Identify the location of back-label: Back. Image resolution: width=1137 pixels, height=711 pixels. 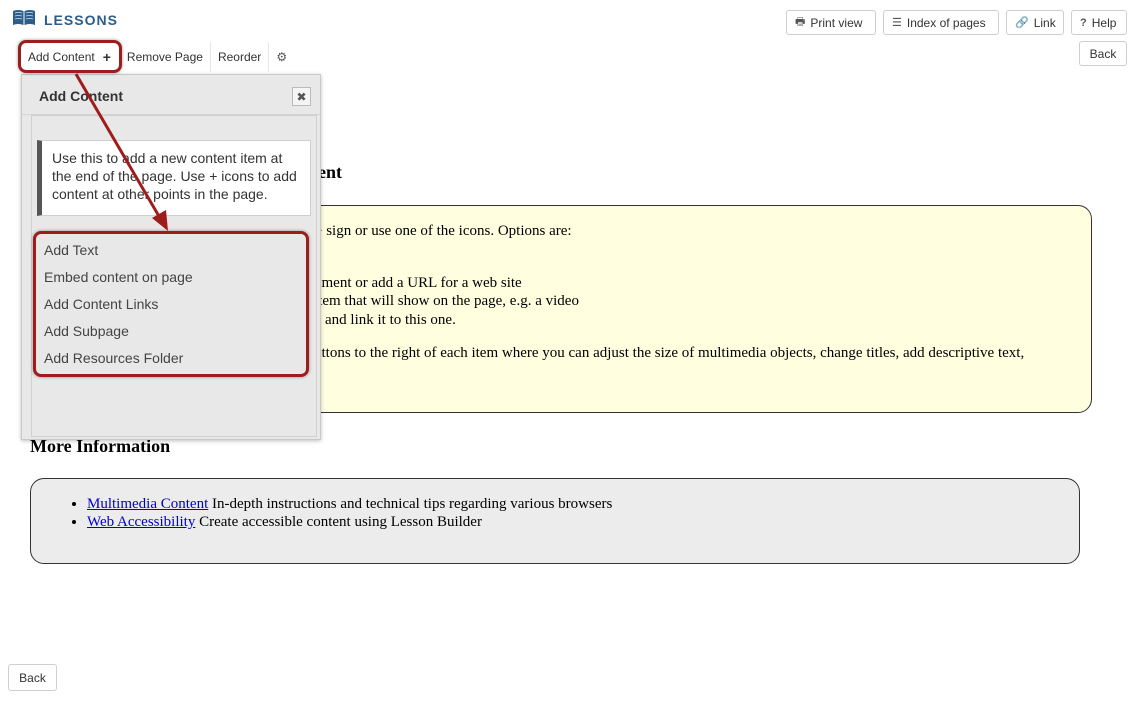
(32, 677).